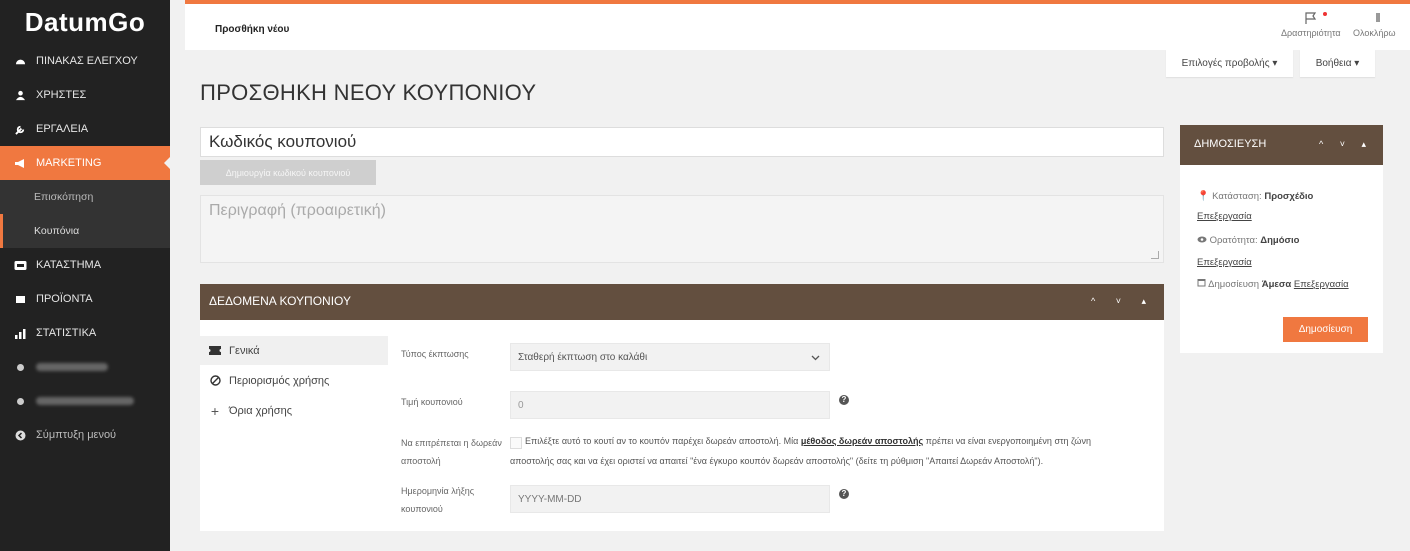 This screenshot has width=1410, height=551. What do you see at coordinates (20, 299) in the screenshot?
I see `box-icon` at bounding box center [20, 299].